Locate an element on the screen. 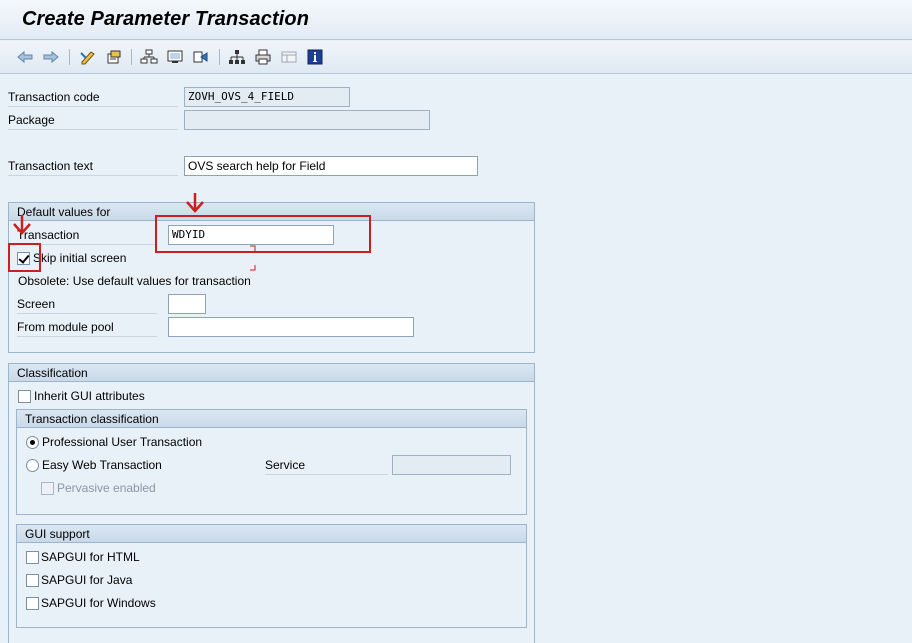  professional-user-label: Professional User Transaction is located at coordinates (122, 442).